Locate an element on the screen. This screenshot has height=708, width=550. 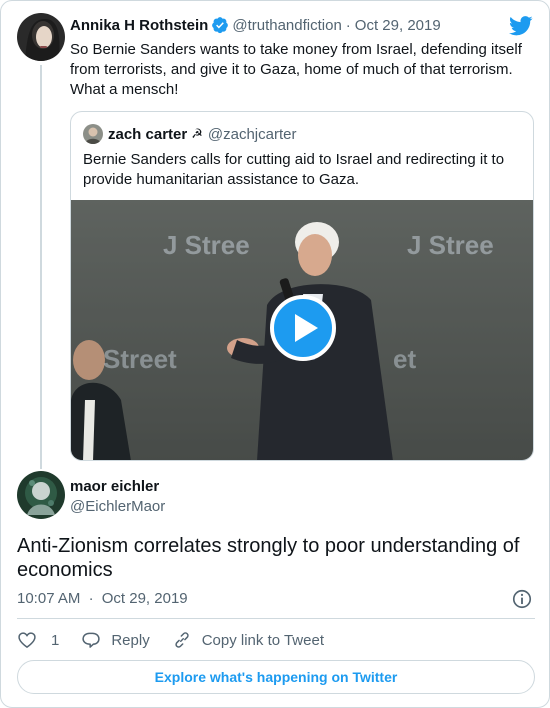
backdrop-sign-3: Street is located at coordinates (140, 359).